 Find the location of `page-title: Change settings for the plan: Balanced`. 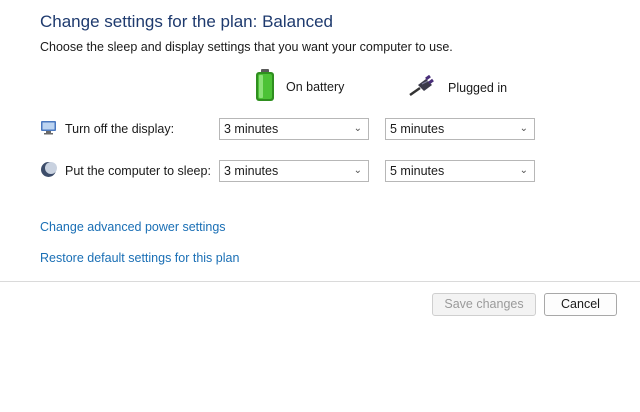

page-title: Change settings for the plan: Balanced is located at coordinates (186, 21).